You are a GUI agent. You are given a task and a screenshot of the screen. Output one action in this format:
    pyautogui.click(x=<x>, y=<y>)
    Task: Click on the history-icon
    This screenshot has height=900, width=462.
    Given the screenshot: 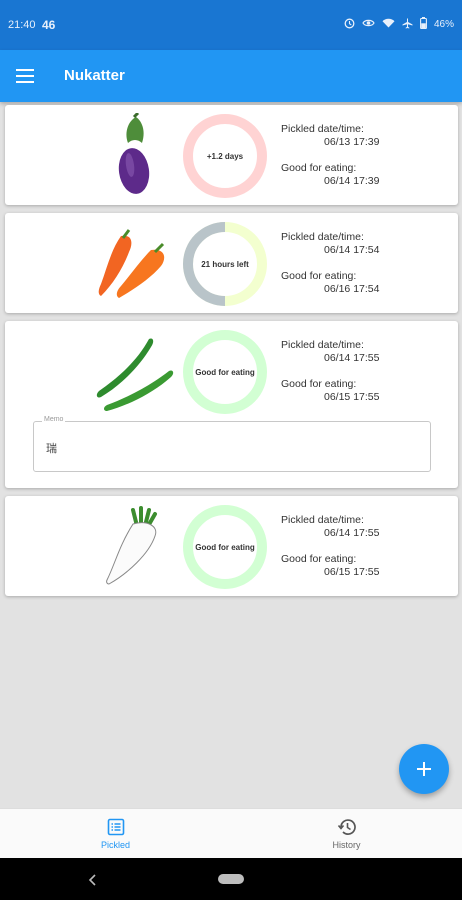 What is the action you would take?
    pyautogui.click(x=346, y=827)
    